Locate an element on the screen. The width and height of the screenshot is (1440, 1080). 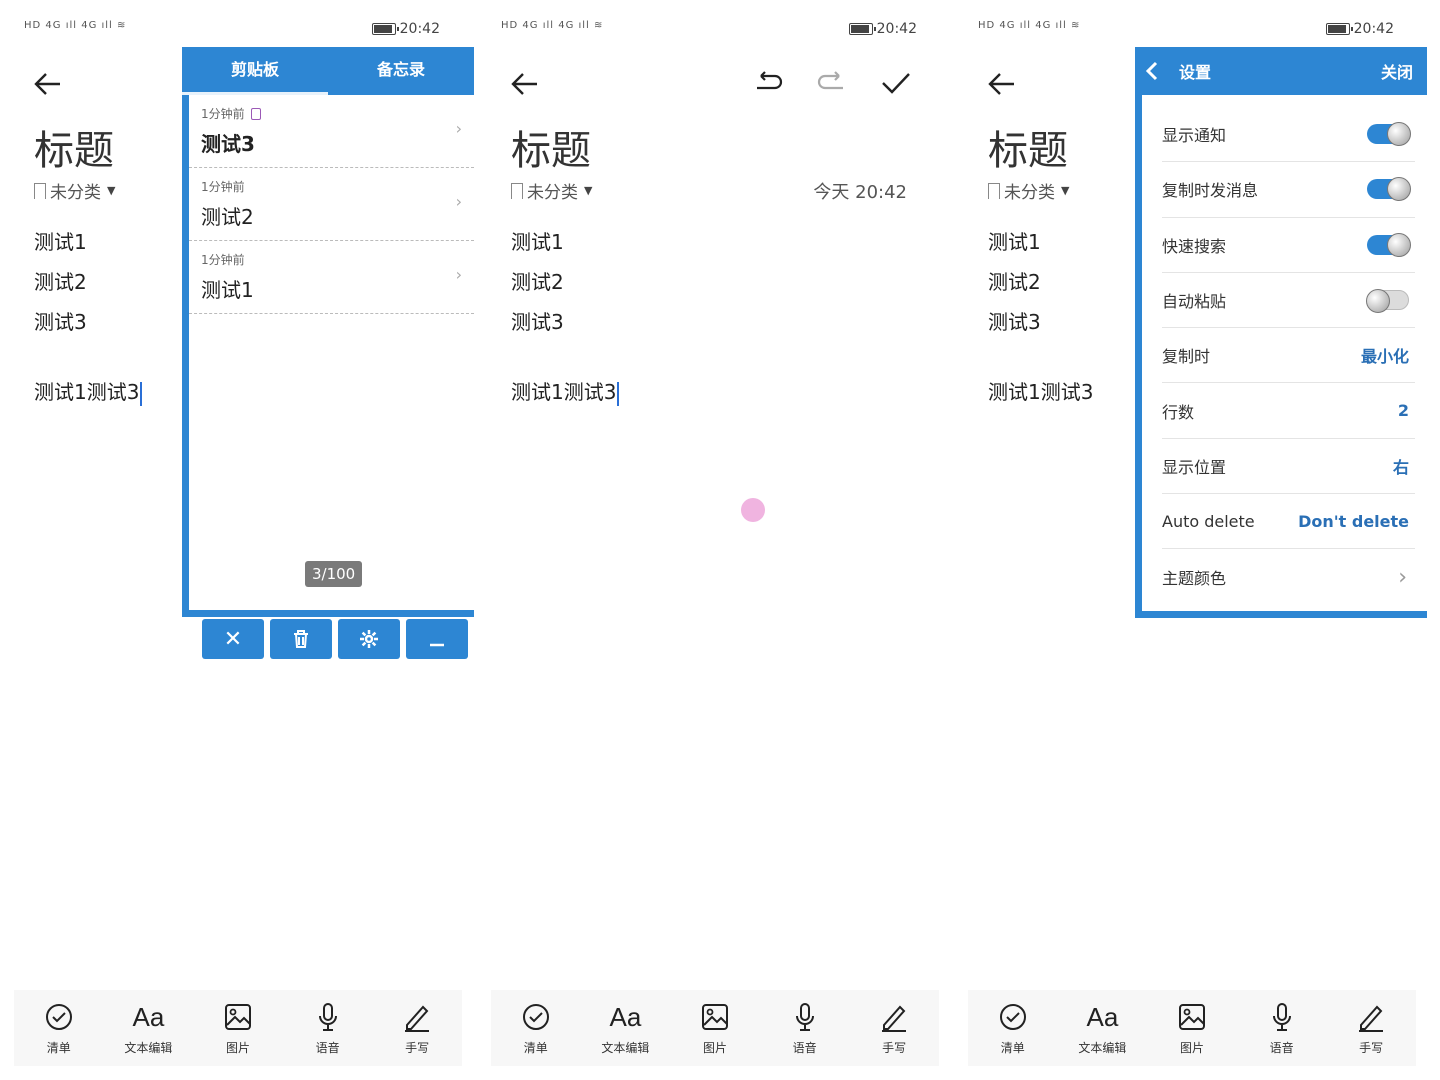
minimize-icon is located at coordinates (437, 645).